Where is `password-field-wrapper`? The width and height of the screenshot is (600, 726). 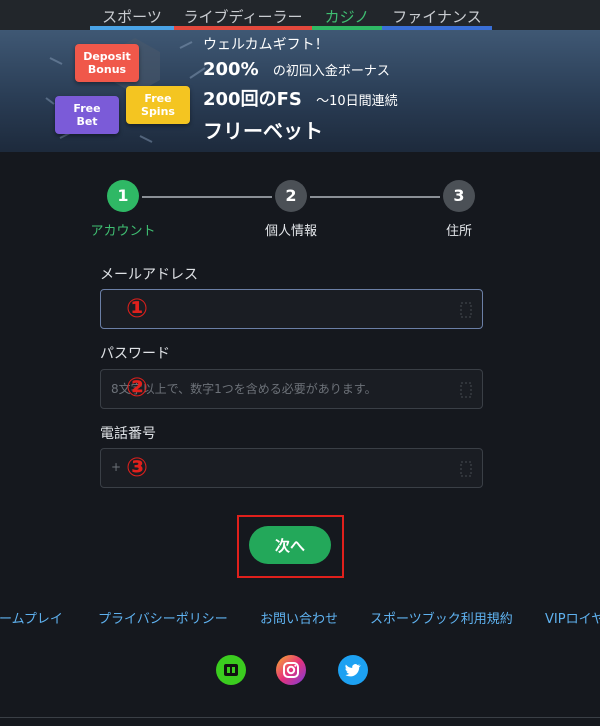 password-field-wrapper is located at coordinates (291, 389).